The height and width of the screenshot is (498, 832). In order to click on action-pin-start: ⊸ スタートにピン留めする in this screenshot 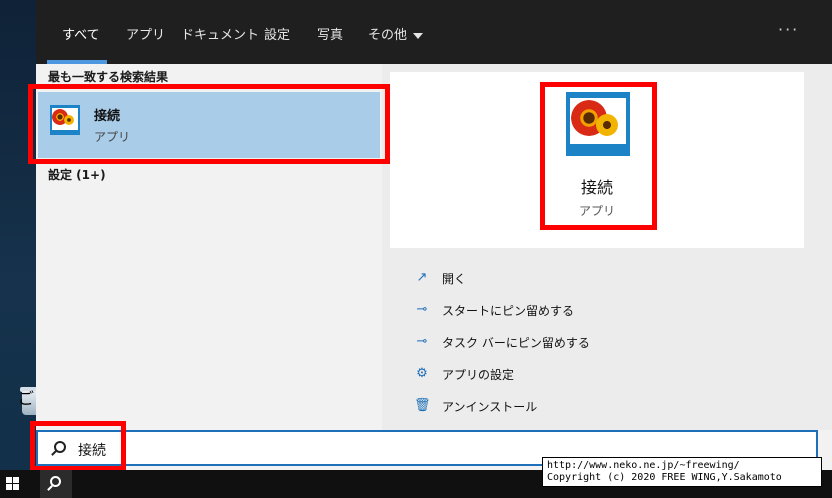, I will do `click(597, 310)`.